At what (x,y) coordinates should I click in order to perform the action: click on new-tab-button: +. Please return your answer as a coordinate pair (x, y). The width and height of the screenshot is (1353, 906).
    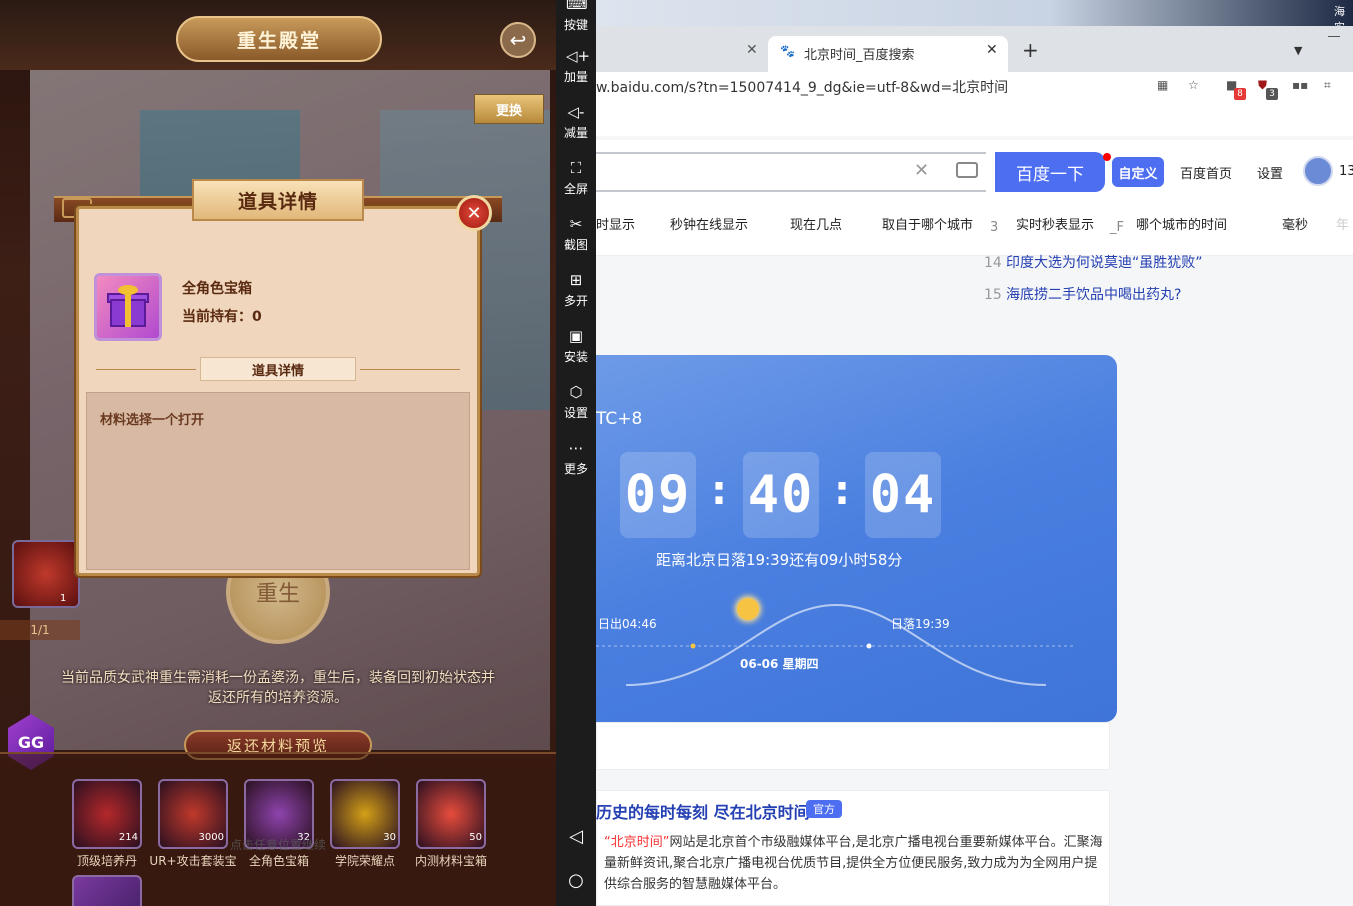
    Looking at the image, I should click on (1030, 50).